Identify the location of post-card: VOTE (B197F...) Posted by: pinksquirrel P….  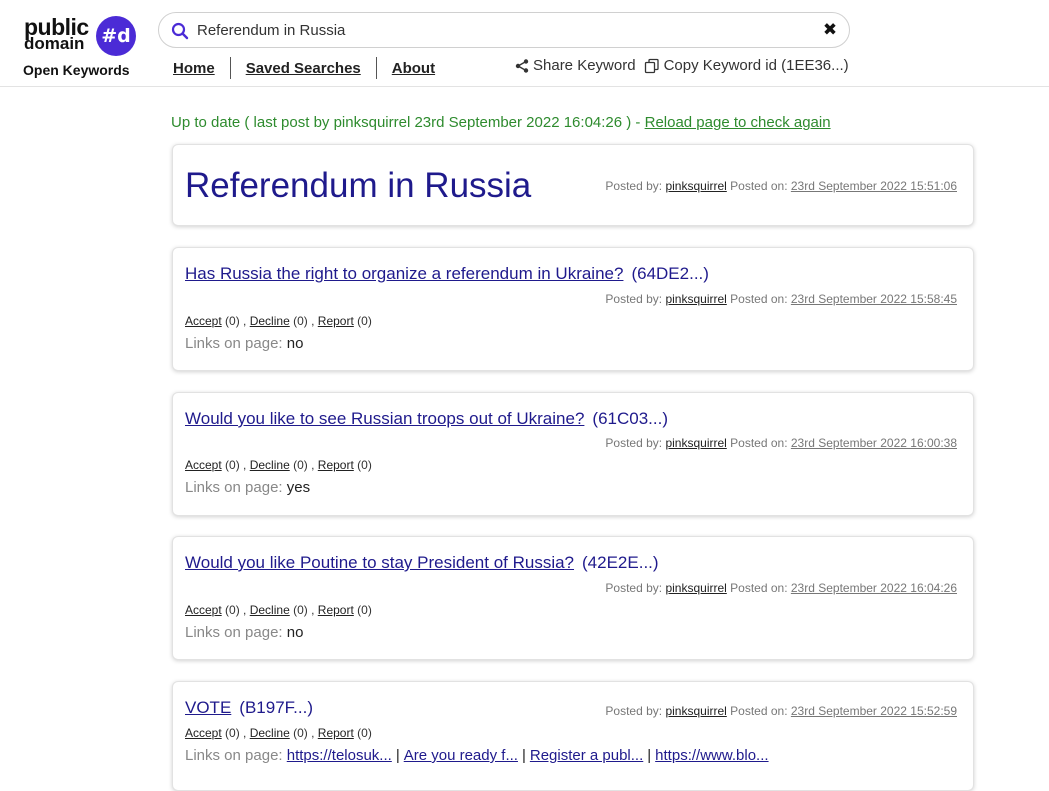
(573, 736).